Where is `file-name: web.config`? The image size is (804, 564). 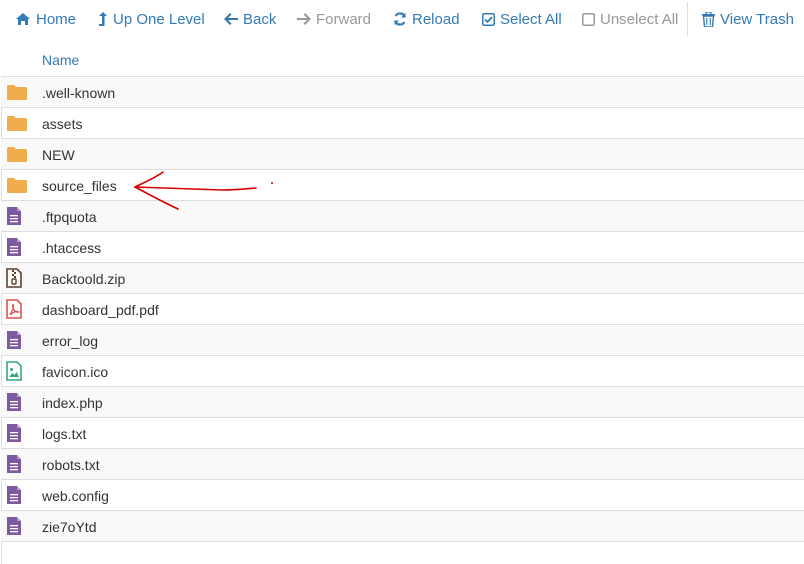
file-name: web.config is located at coordinates (75, 496).